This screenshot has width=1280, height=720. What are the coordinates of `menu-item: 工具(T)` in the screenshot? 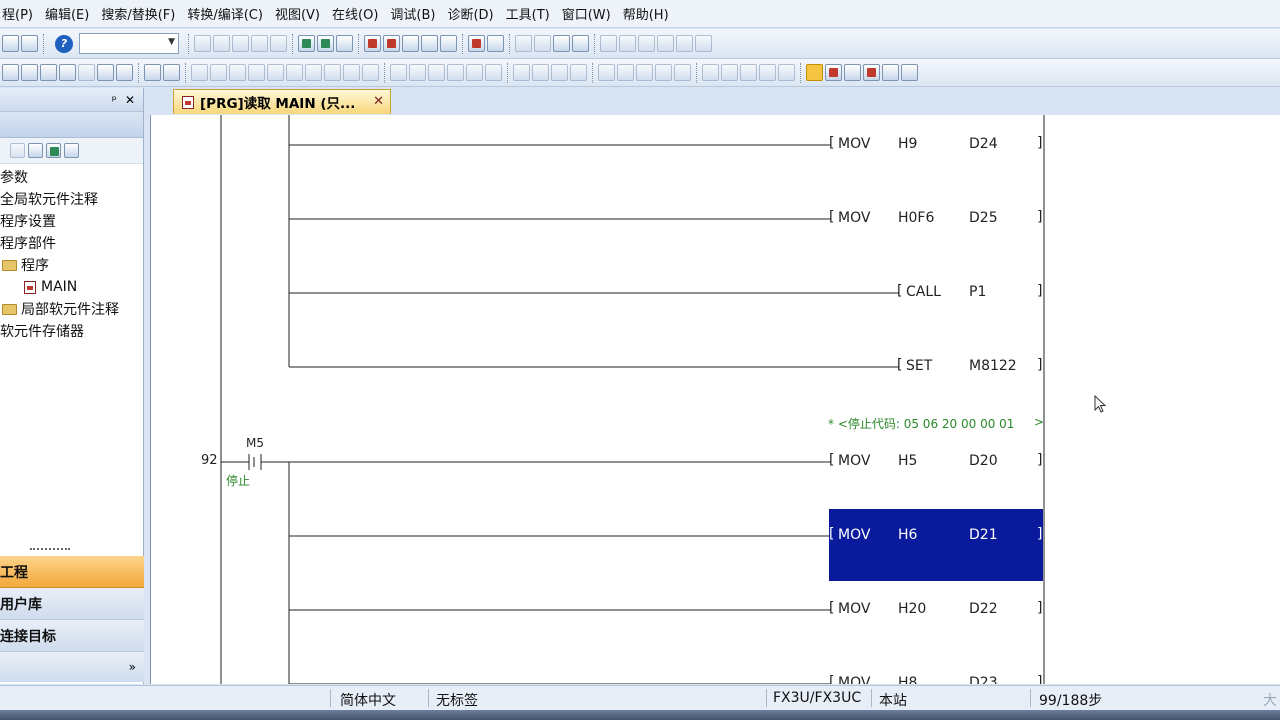 It's located at (528, 13).